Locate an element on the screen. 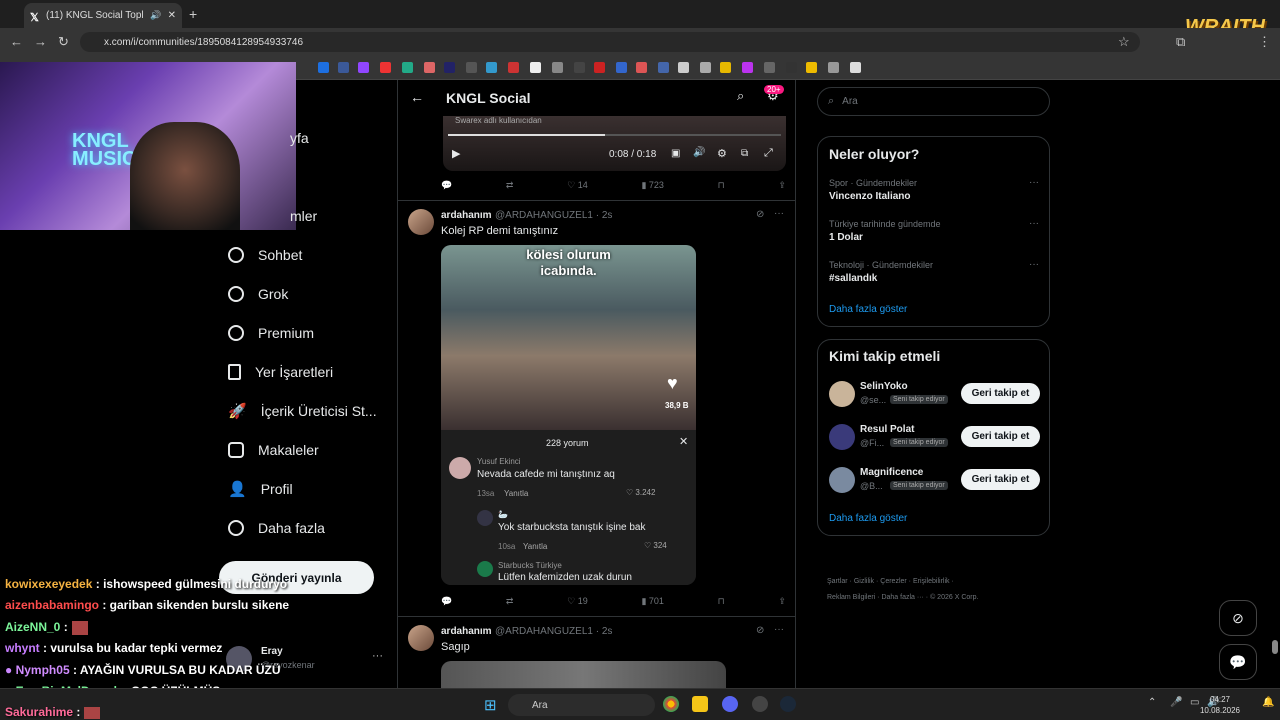 Image resolution: width=1280 pixels, height=720 pixels. menu-icon: ⋮ is located at coordinates (1264, 42).